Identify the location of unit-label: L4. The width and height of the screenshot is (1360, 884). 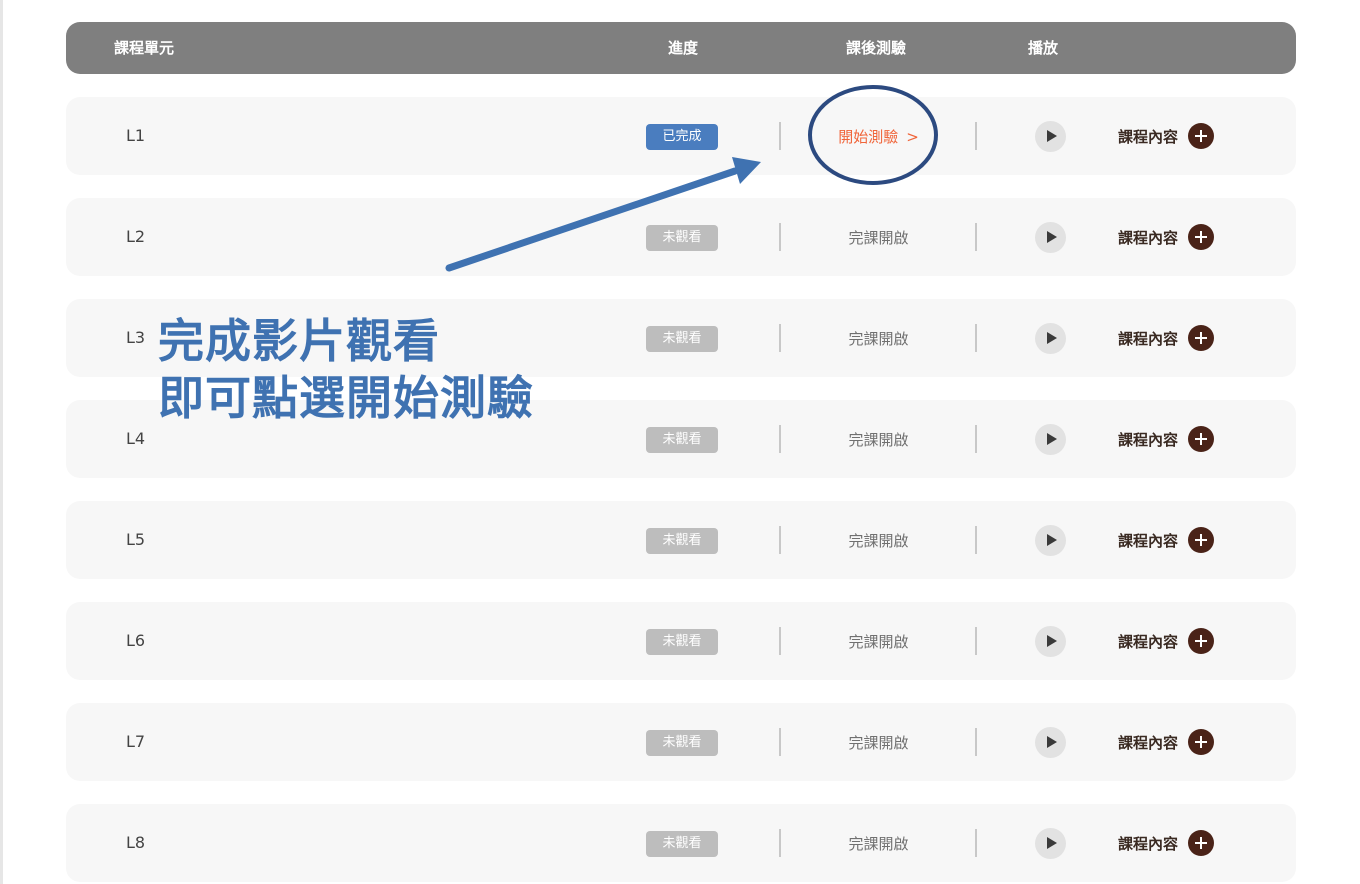
(136, 438).